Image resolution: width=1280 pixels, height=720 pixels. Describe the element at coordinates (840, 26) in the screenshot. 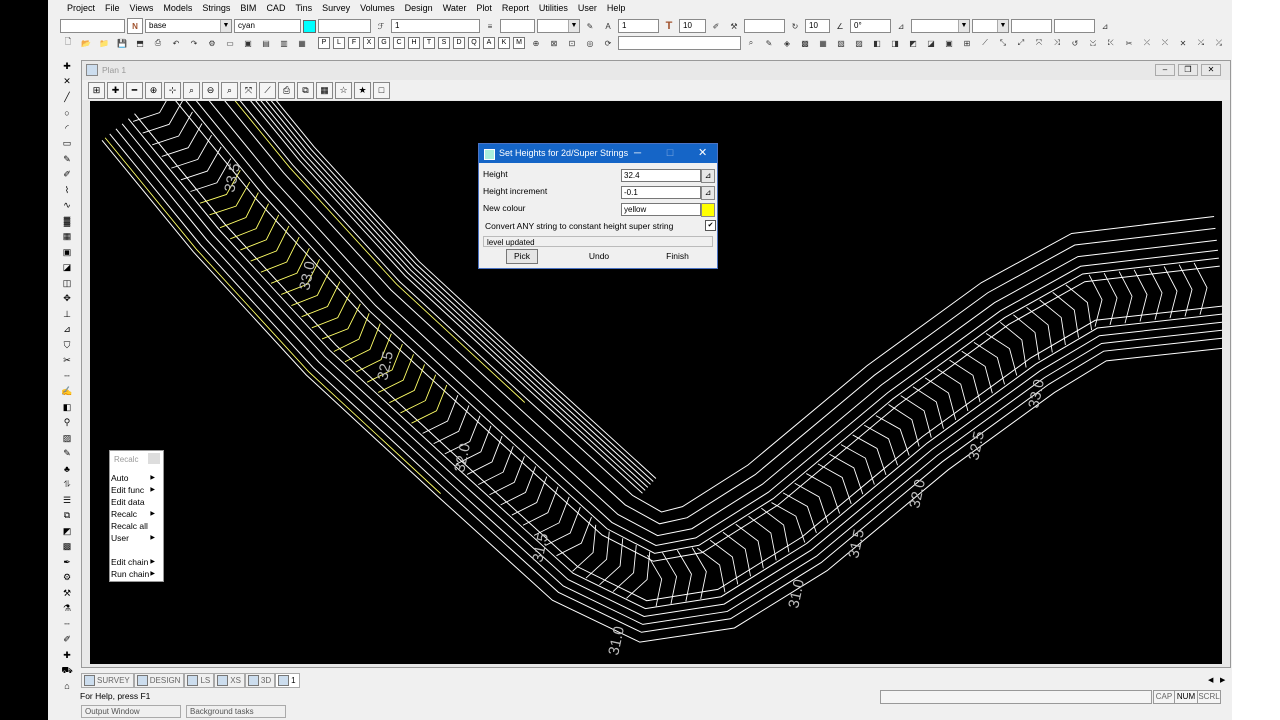

I see `angle-icon: ∠` at that location.